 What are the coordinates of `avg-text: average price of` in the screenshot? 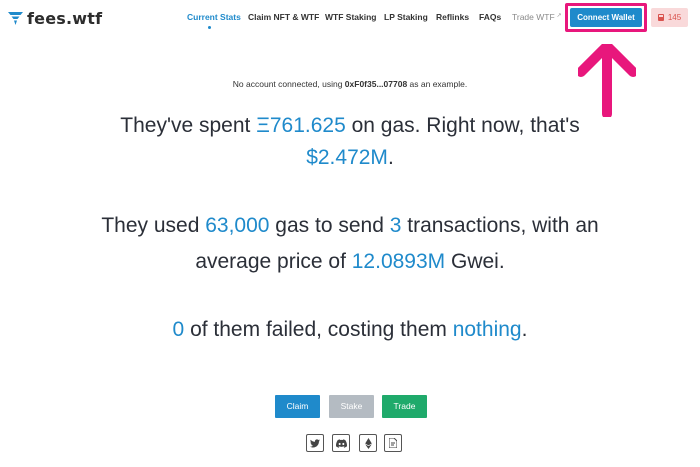 It's located at (273, 261).